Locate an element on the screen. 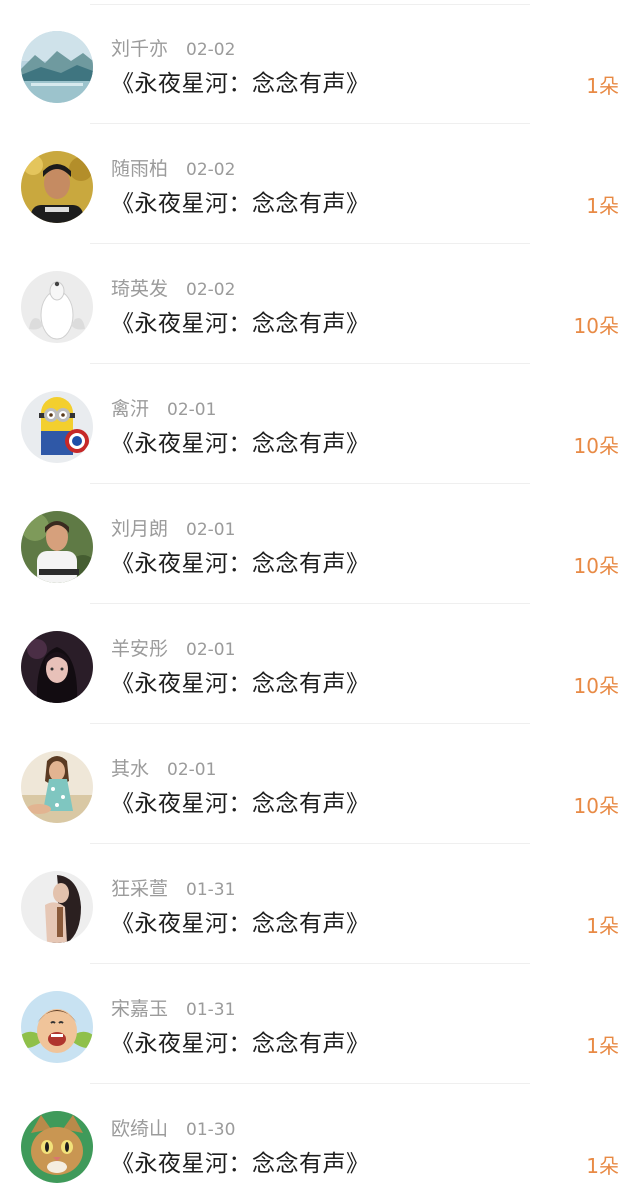 This screenshot has height=1204, width=640. record-meta: 随雨柏 02-02 is located at coordinates (173, 169).